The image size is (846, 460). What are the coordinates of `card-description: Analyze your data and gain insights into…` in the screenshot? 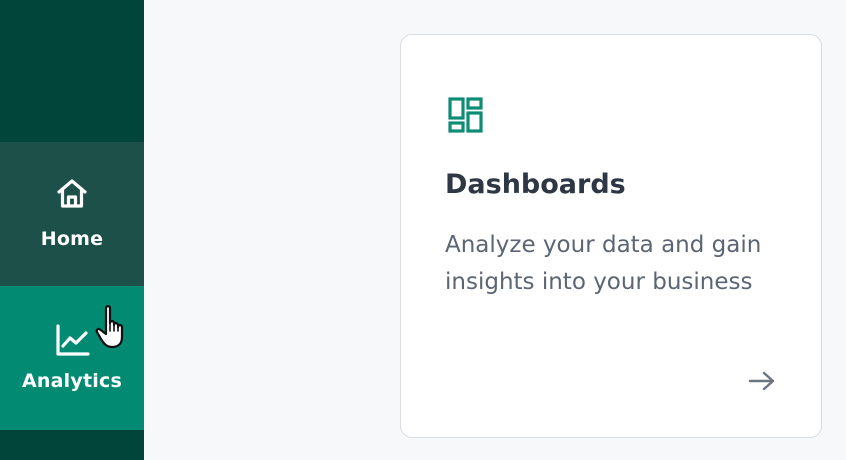 It's located at (603, 263).